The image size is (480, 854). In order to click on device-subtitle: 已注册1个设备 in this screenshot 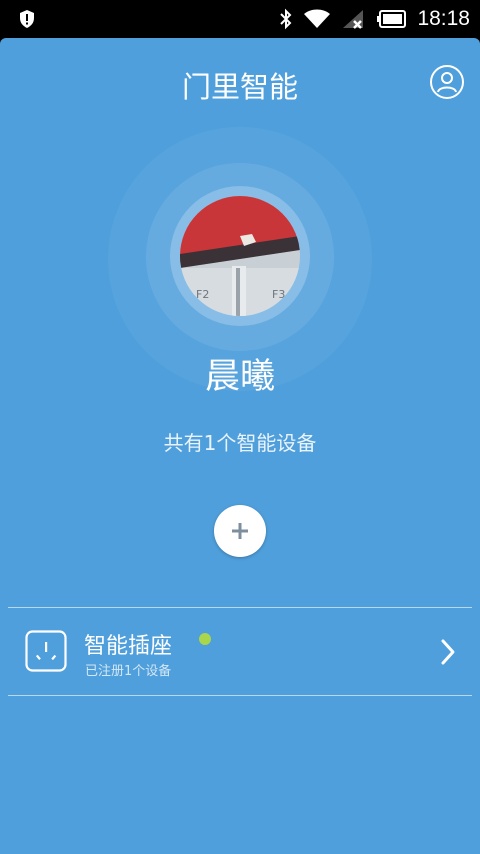, I will do `click(128, 671)`.